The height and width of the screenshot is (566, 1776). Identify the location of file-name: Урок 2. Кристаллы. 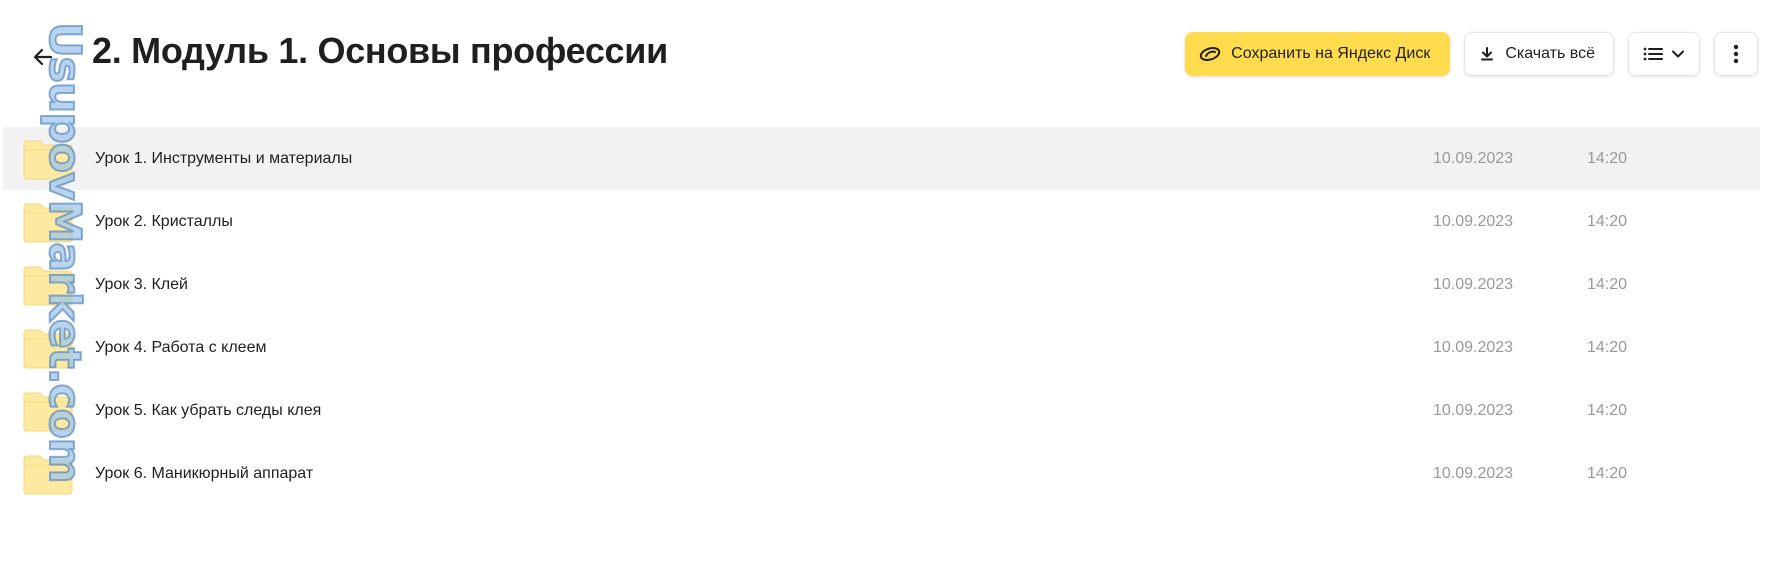
(164, 221).